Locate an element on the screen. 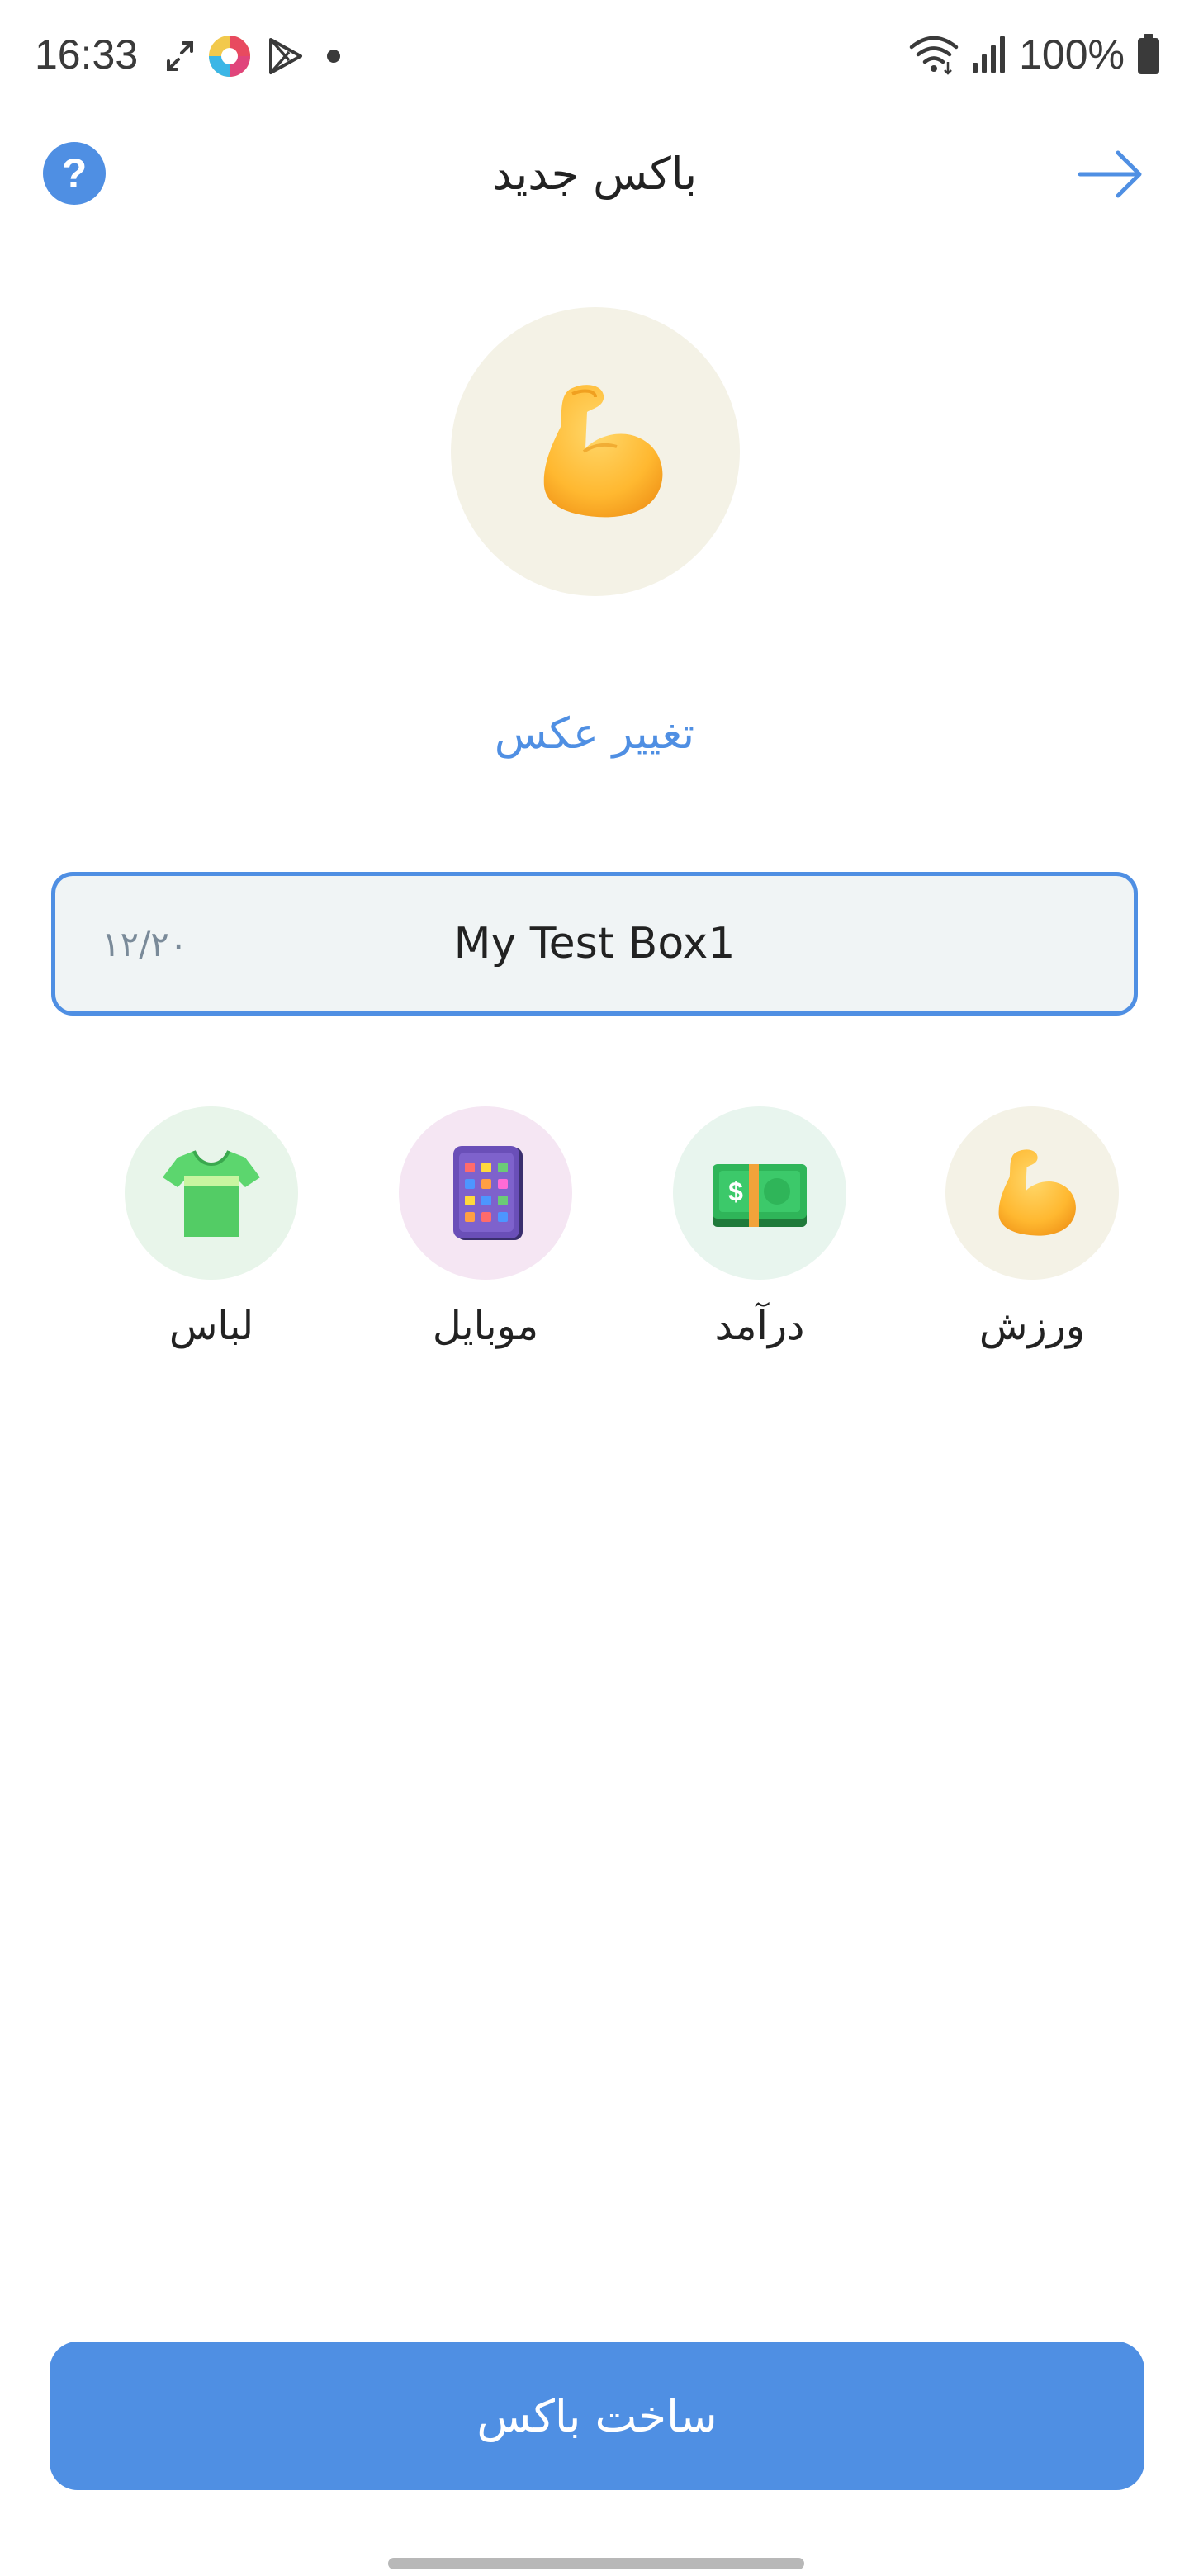 The width and height of the screenshot is (1189, 2576). mobile-phone-icon is located at coordinates (488, 1193).